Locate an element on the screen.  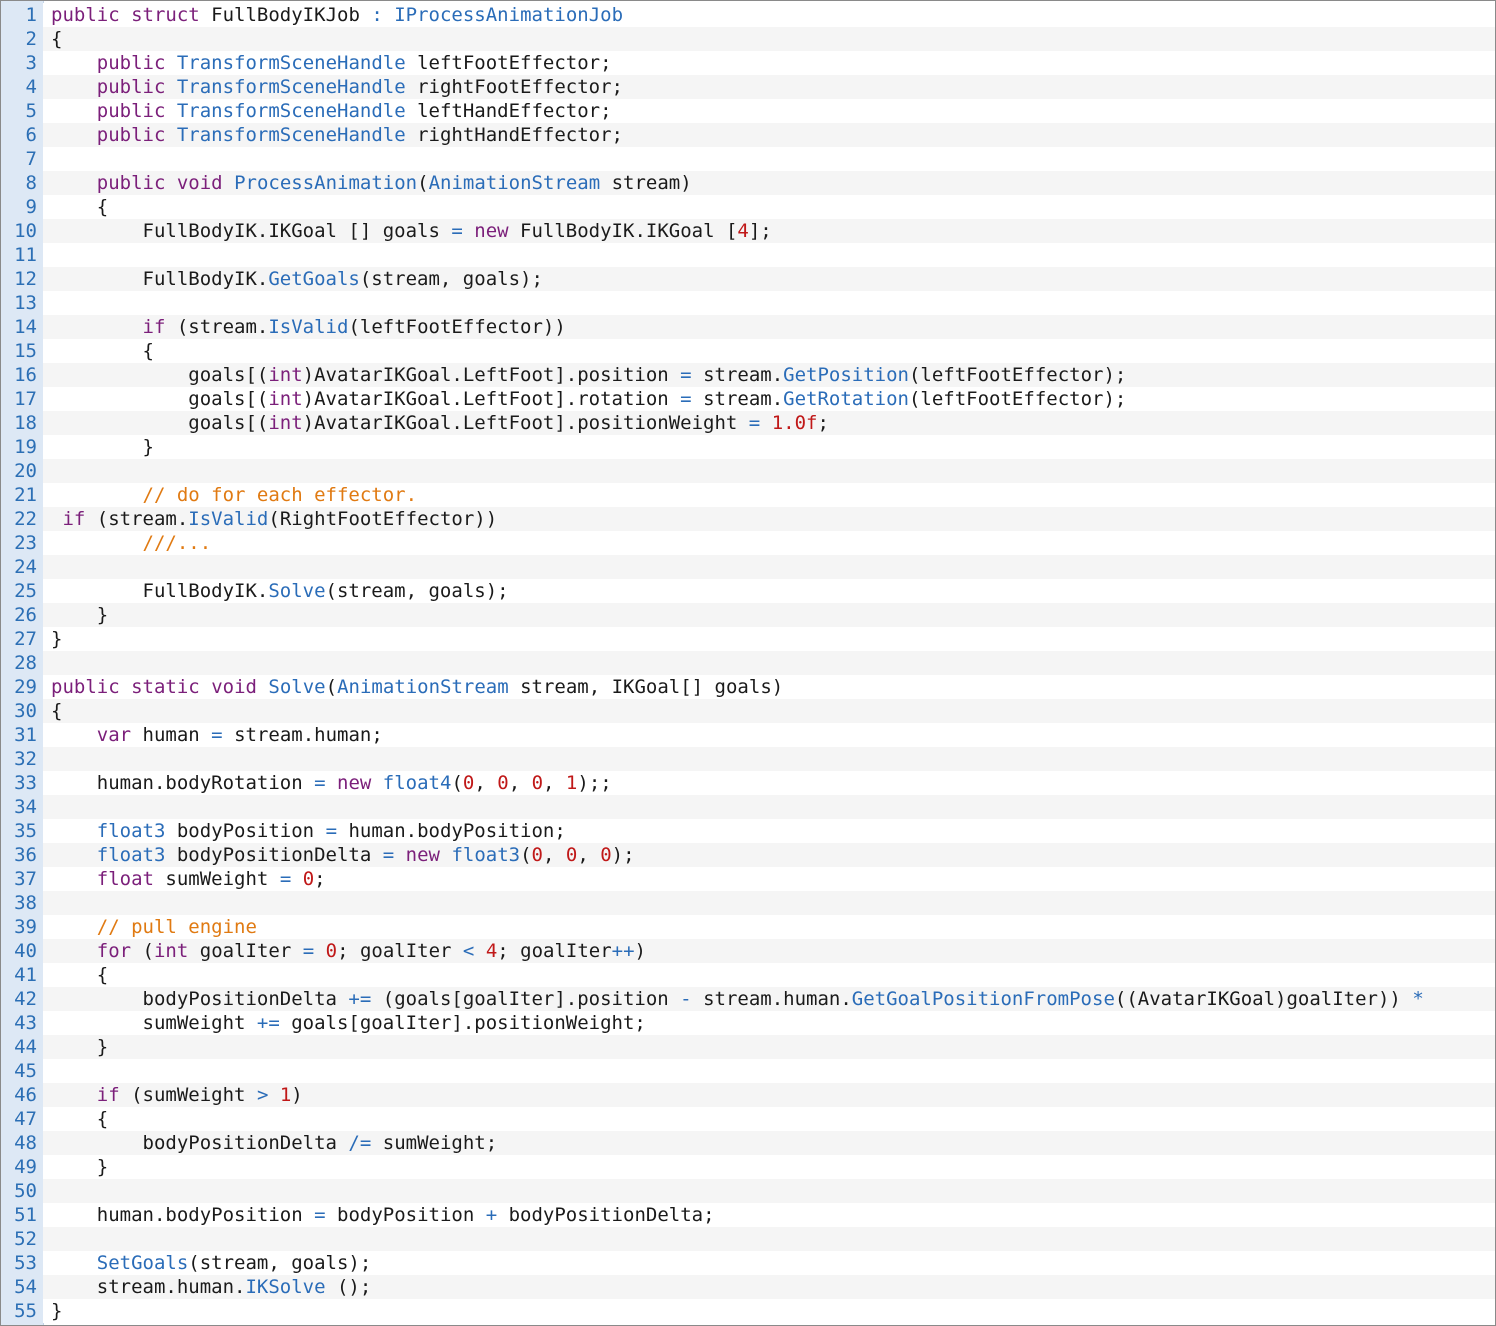
code-line: 34 is located at coordinates (748, 807).